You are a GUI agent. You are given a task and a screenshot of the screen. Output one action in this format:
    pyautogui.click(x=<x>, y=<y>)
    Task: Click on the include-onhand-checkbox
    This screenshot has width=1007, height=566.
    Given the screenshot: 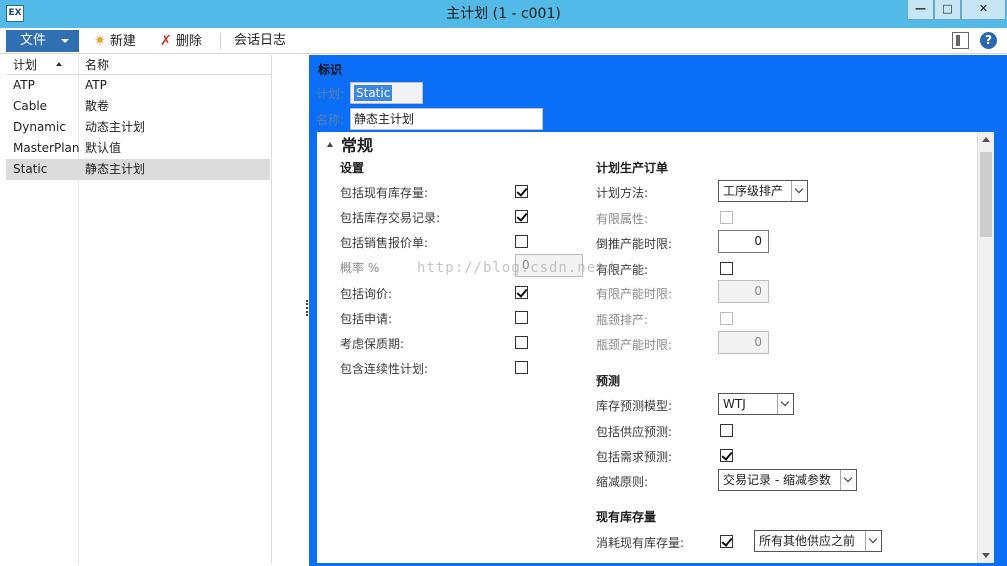 What is the action you would take?
    pyautogui.click(x=521, y=191)
    